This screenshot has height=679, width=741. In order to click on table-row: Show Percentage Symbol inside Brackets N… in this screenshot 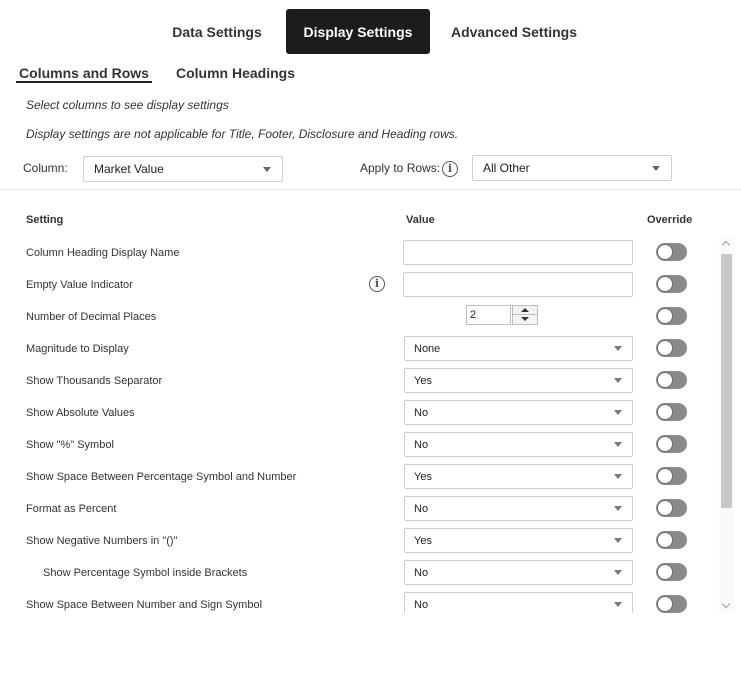, I will do `click(357, 573)`.